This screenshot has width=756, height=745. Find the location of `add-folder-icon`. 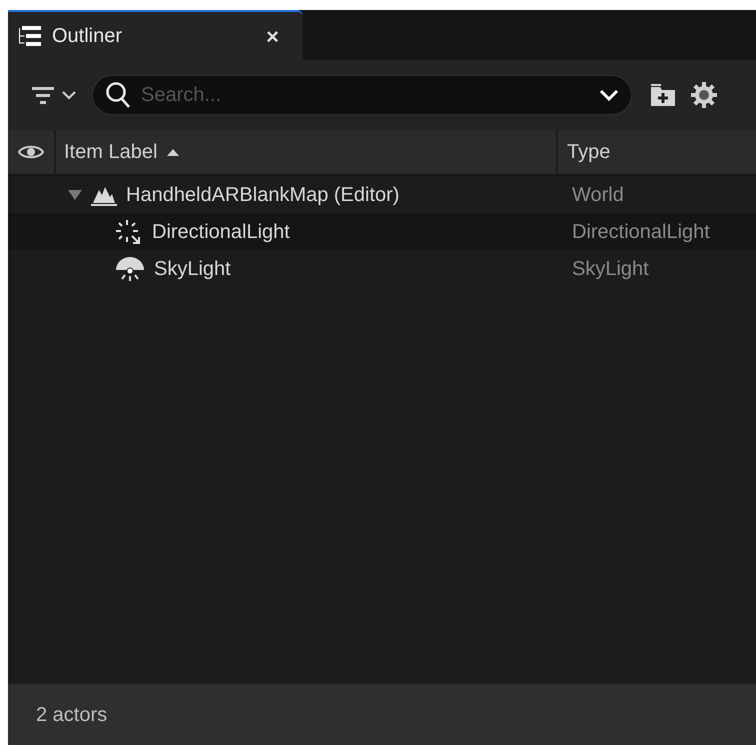

add-folder-icon is located at coordinates (663, 95).